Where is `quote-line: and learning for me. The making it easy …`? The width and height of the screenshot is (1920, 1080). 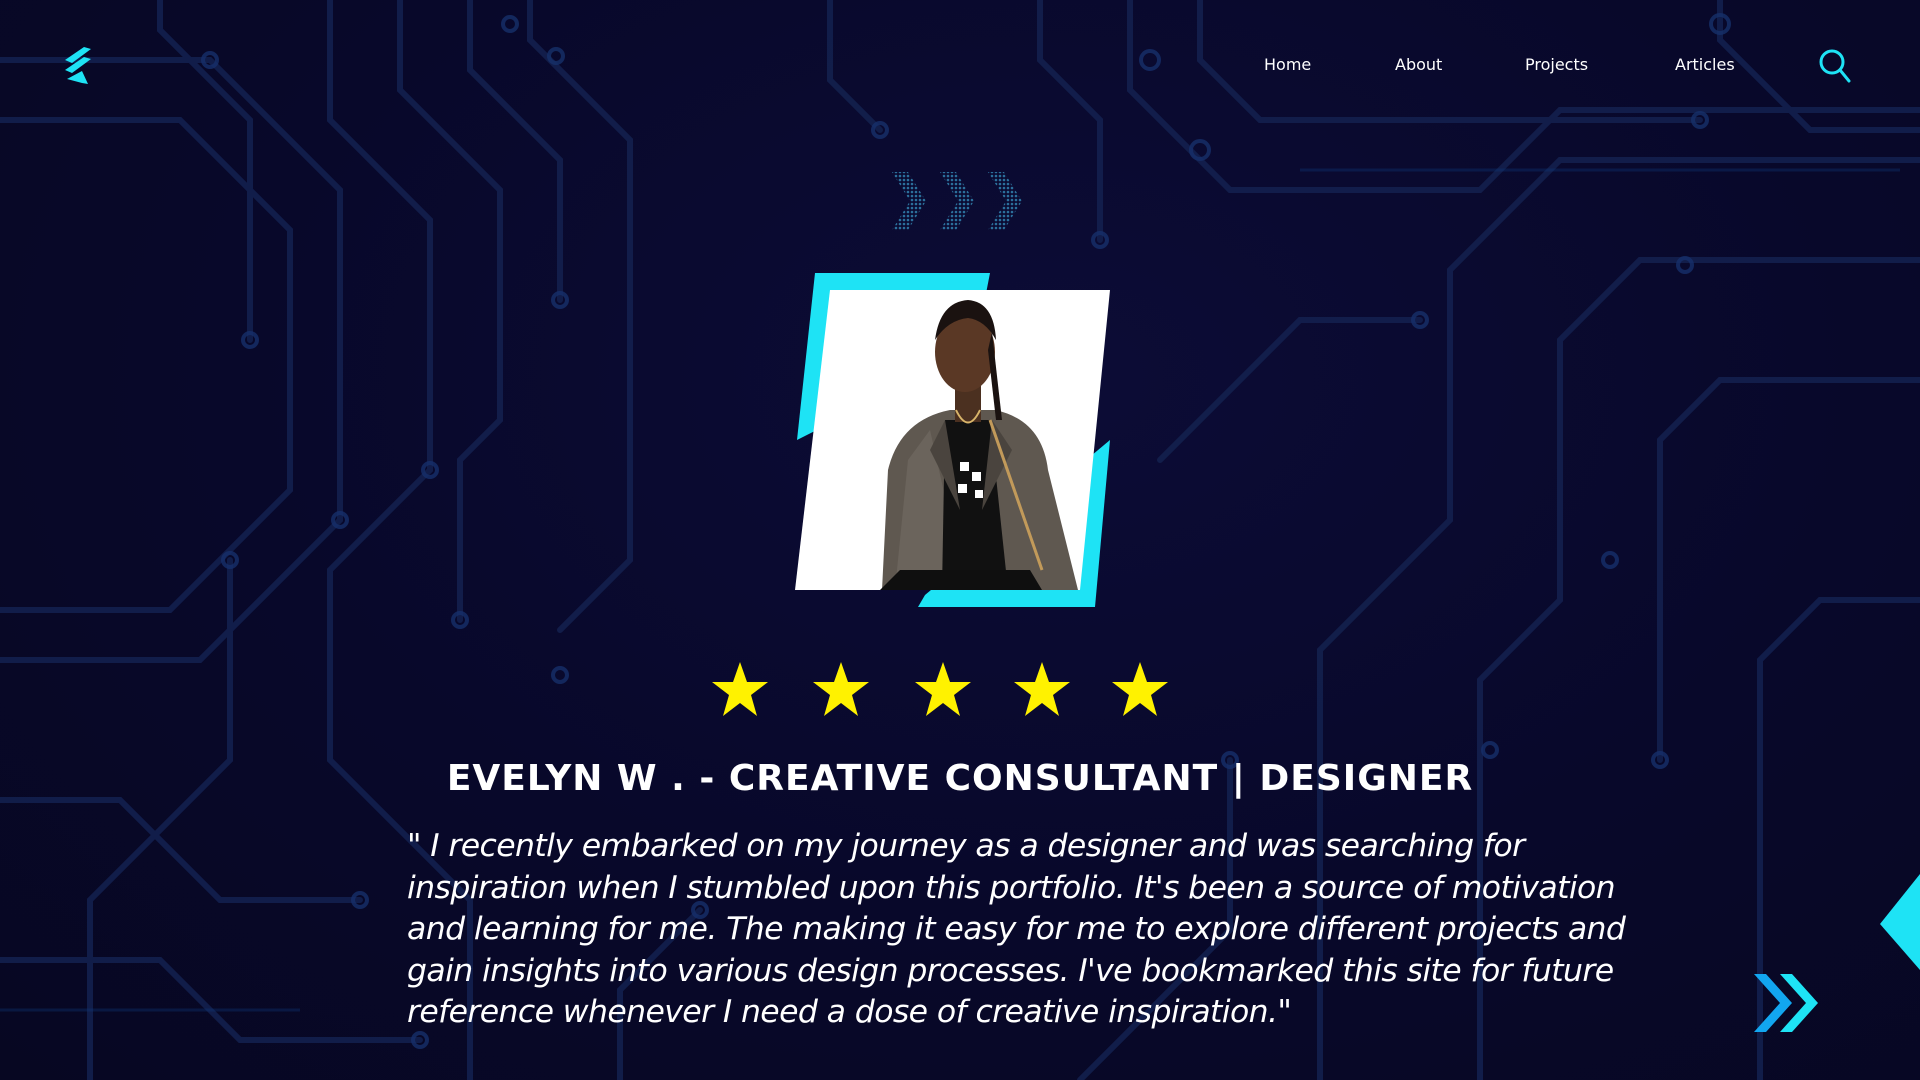 quote-line: and learning for me. The making it easy … is located at coordinates (1016, 929).